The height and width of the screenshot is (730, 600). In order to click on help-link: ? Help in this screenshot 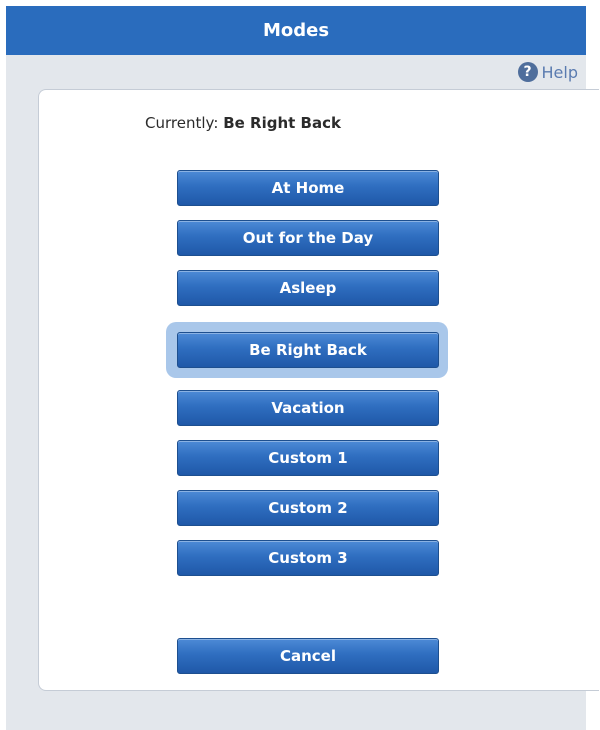, I will do `click(547, 72)`.